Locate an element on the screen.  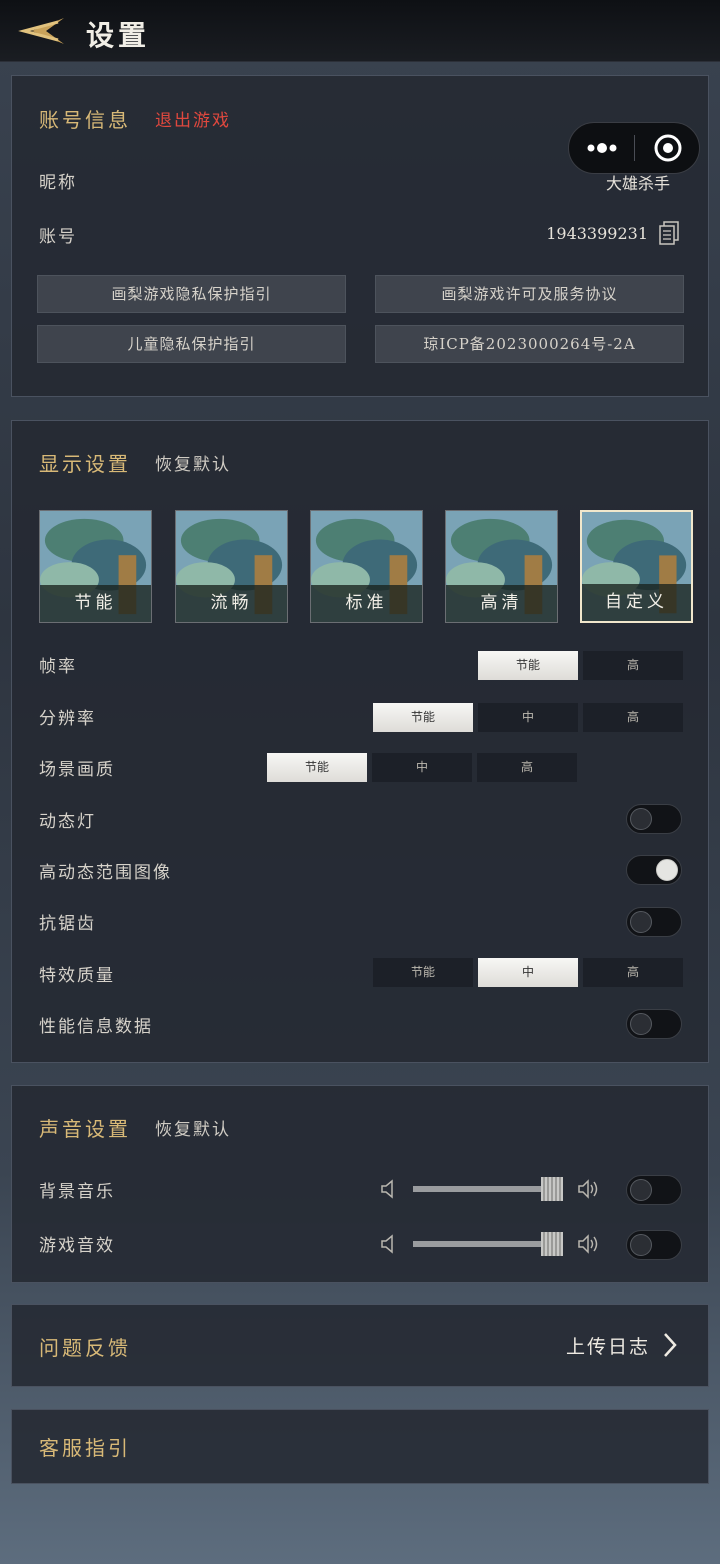
nickname-label: 昵称 is located at coordinates (58, 183).